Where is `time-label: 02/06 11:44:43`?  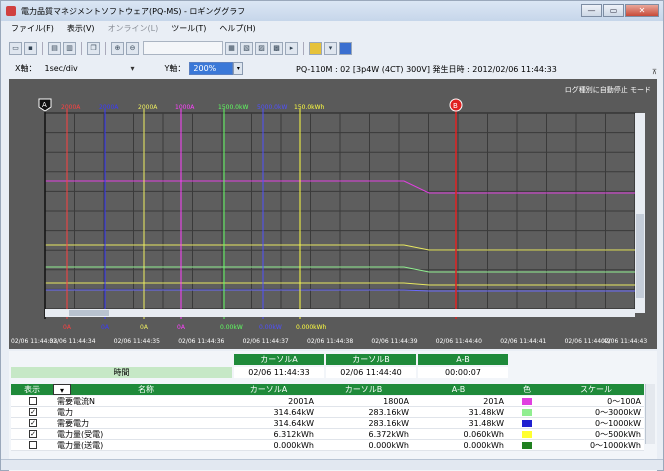
time-label: 02/06 11:44:43 is located at coordinates (624, 341).